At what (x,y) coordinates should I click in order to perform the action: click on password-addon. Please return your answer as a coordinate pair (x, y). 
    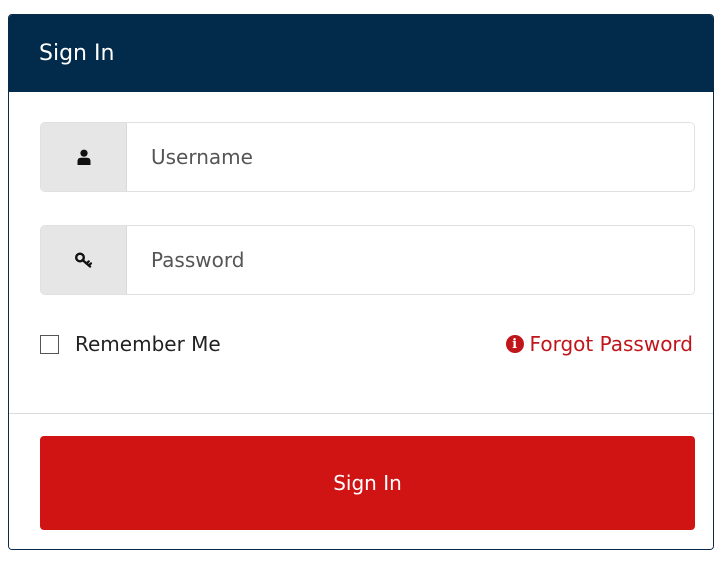
    Looking at the image, I should click on (84, 260).